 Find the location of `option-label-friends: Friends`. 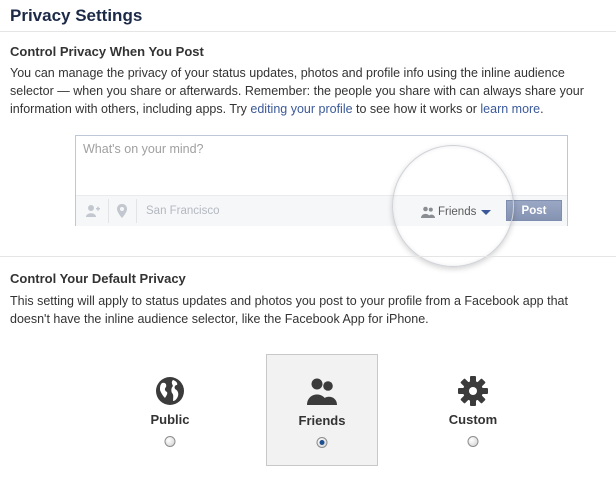

option-label-friends: Friends is located at coordinates (322, 420).